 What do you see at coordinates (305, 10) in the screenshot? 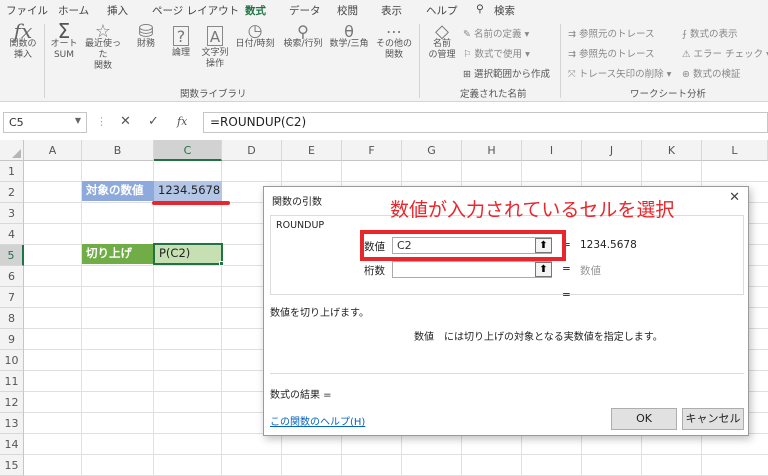
I see `tab-data: データ` at bounding box center [305, 10].